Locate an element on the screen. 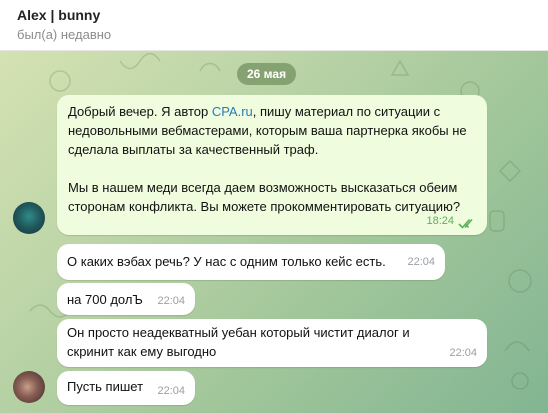 Image resolution: width=548 pixels, height=413 pixels. incoming-message: Пусть пишет 22:04 is located at coordinates (126, 388).